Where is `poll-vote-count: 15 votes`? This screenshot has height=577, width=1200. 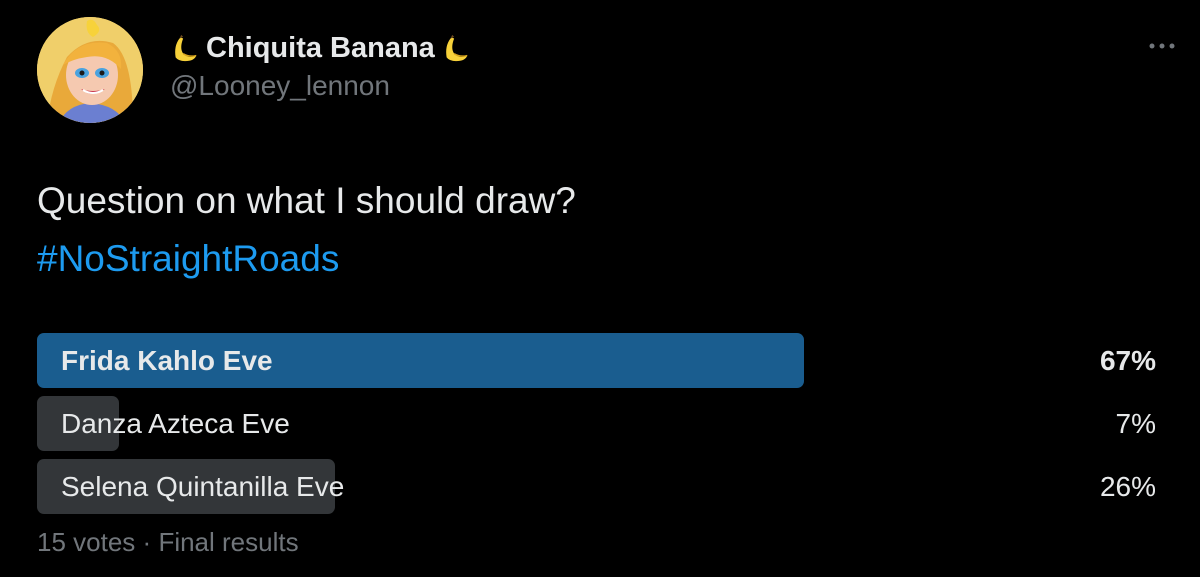 poll-vote-count: 15 votes is located at coordinates (86, 542).